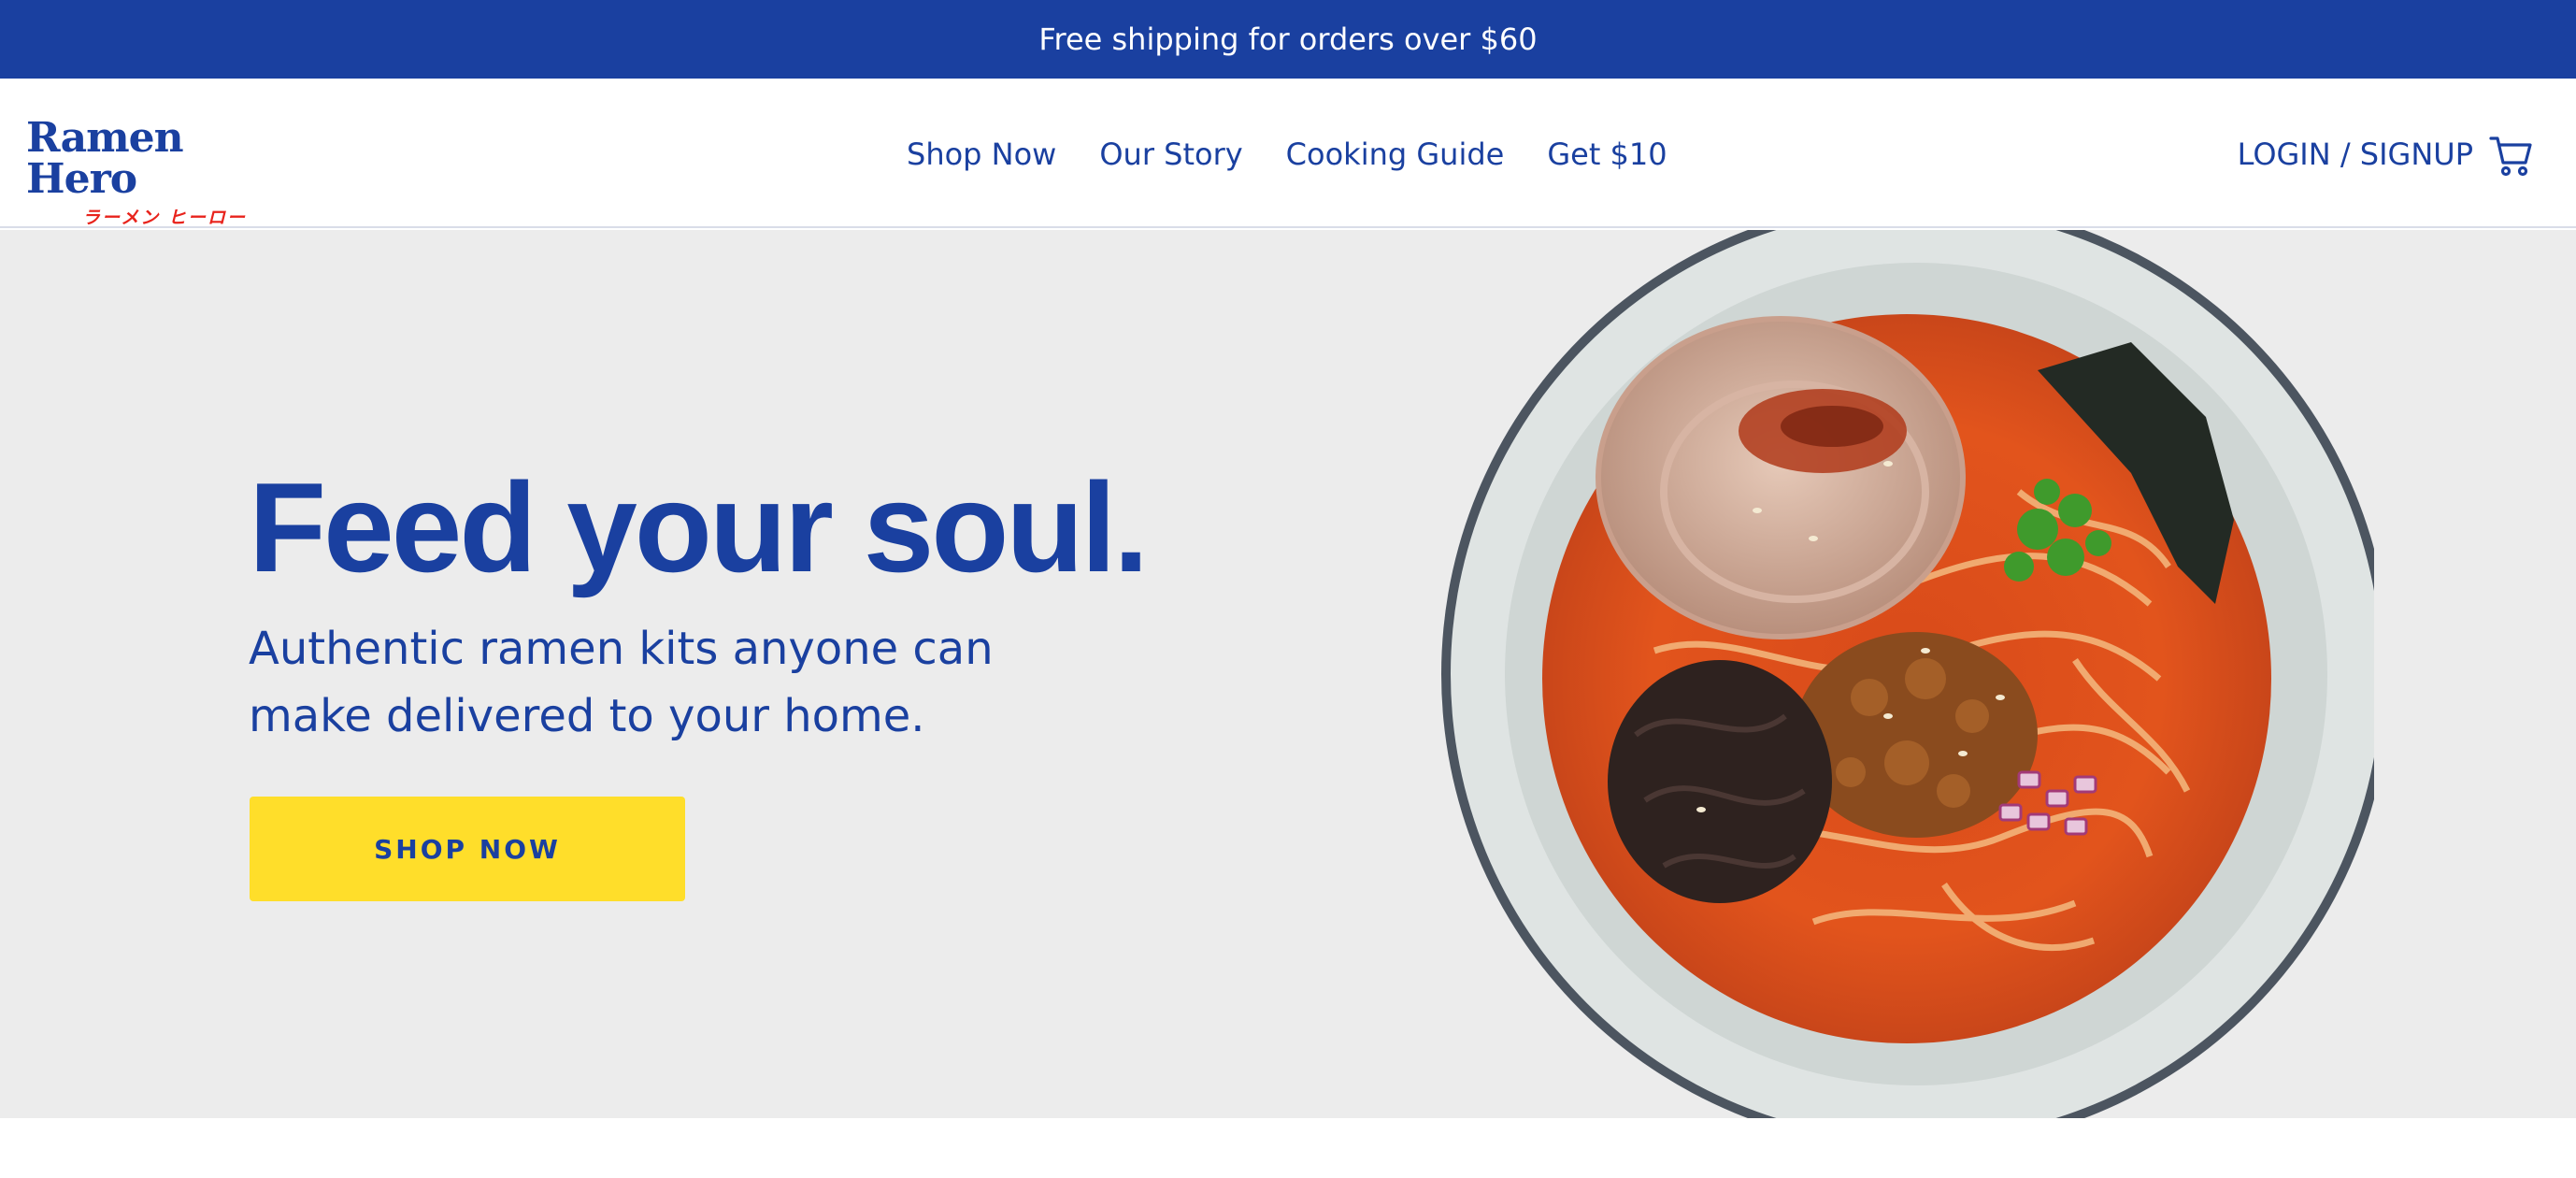  What do you see at coordinates (1170, 154) in the screenshot?
I see `nav-our-story: Our Story` at bounding box center [1170, 154].